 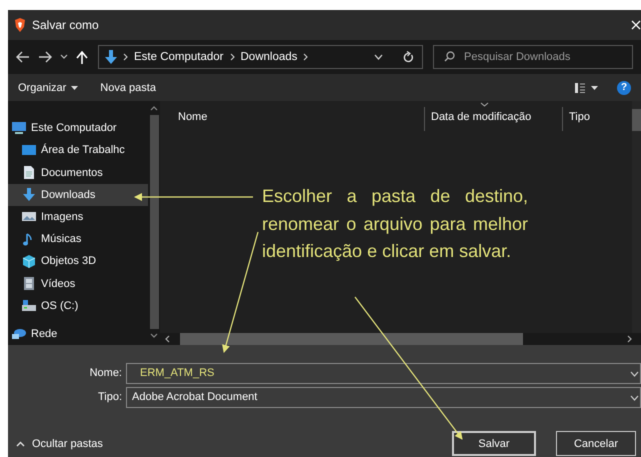 I want to click on search-field: Pesquisar Downloads, so click(x=533, y=57).